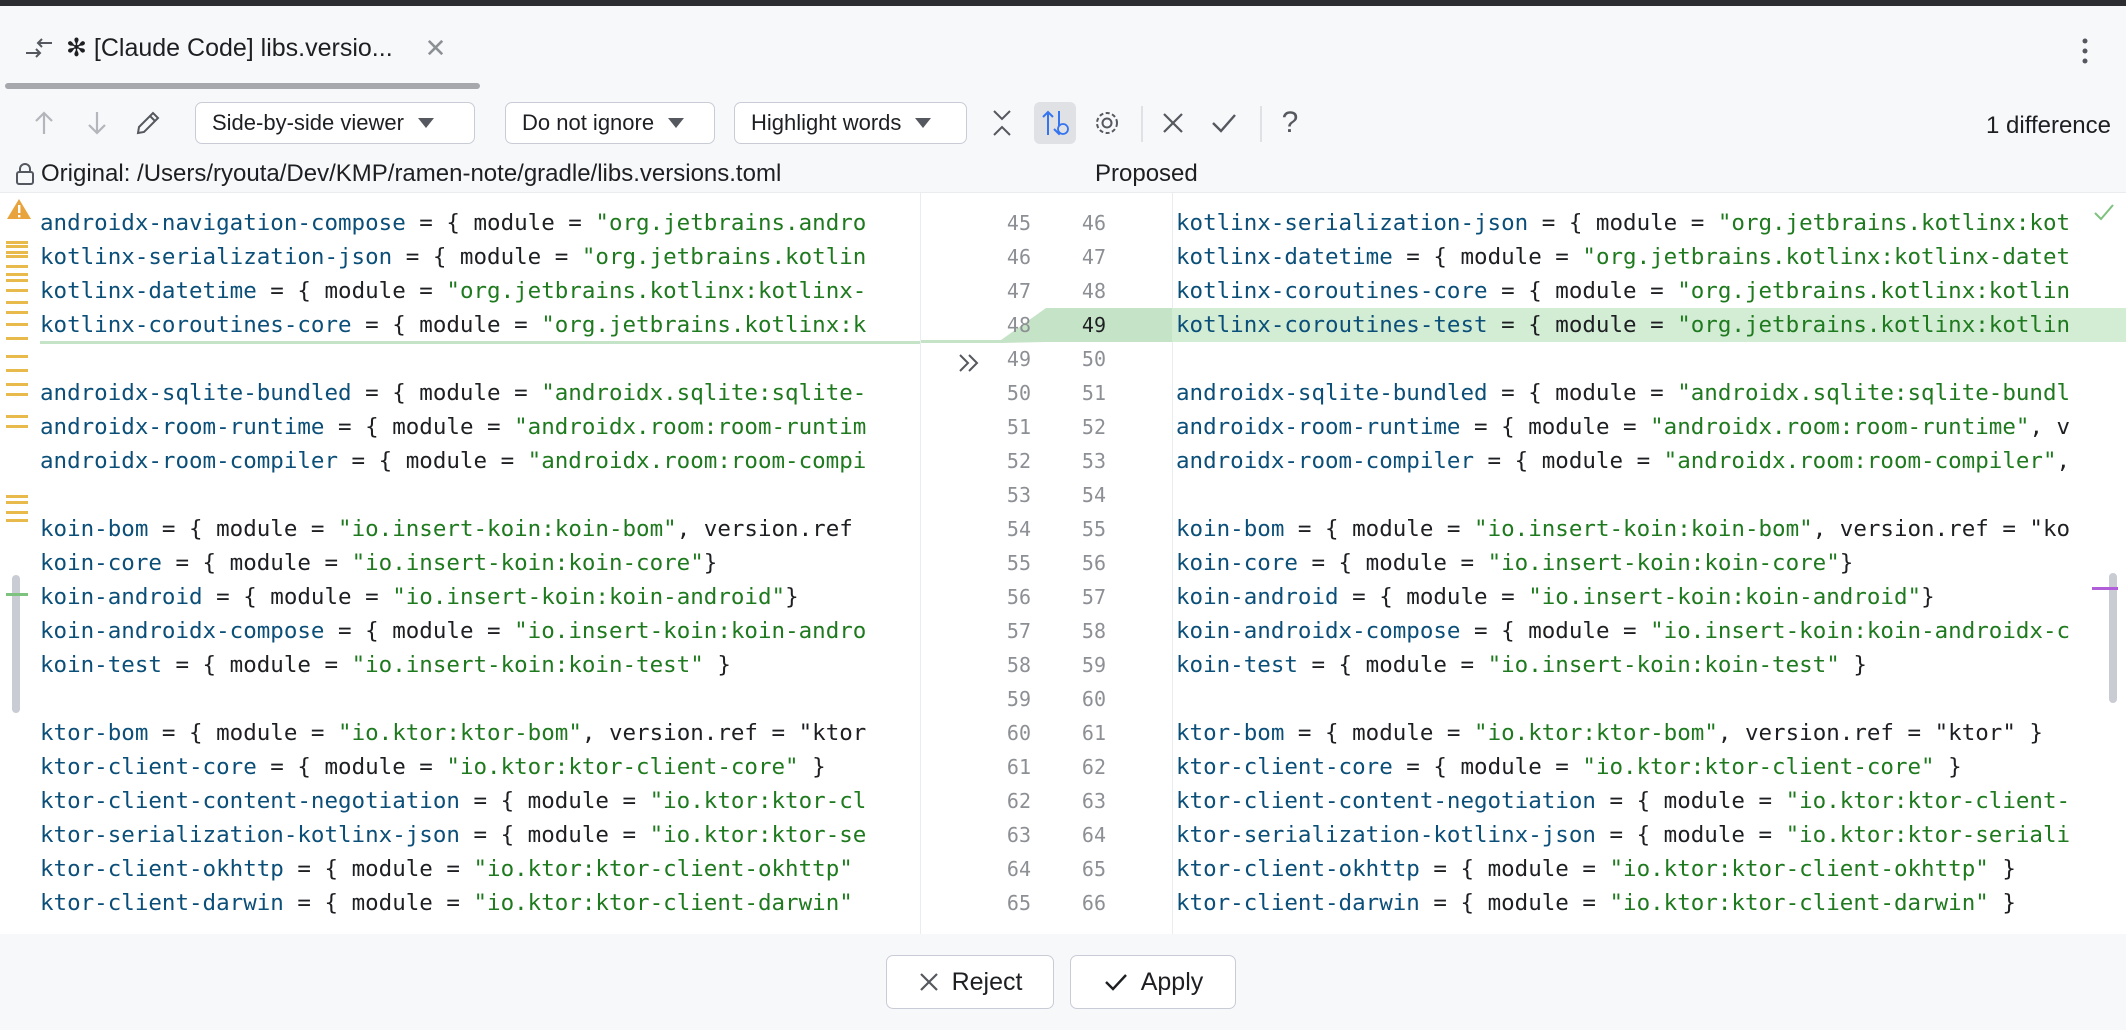 This screenshot has width=2126, height=1030. I want to click on sync-scroll-toggle-icon, so click(1055, 123).